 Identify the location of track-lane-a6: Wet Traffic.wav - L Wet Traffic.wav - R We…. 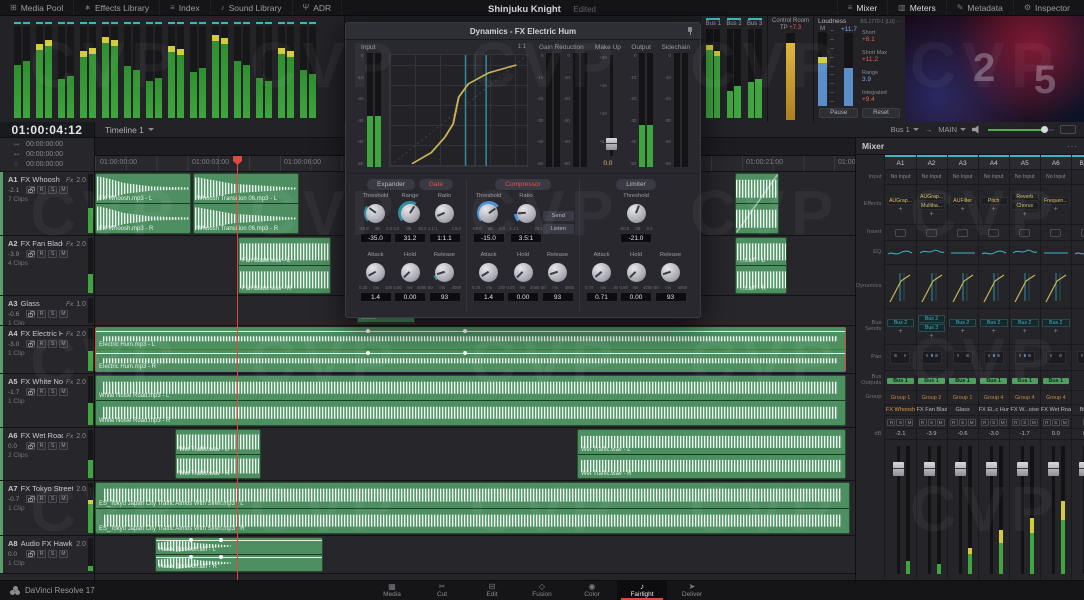
(475, 454).